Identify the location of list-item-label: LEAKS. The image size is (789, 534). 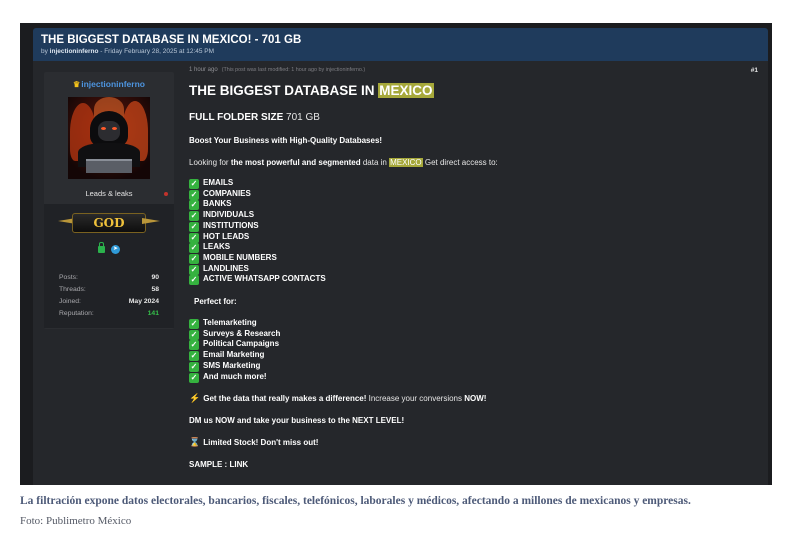
(217, 247).